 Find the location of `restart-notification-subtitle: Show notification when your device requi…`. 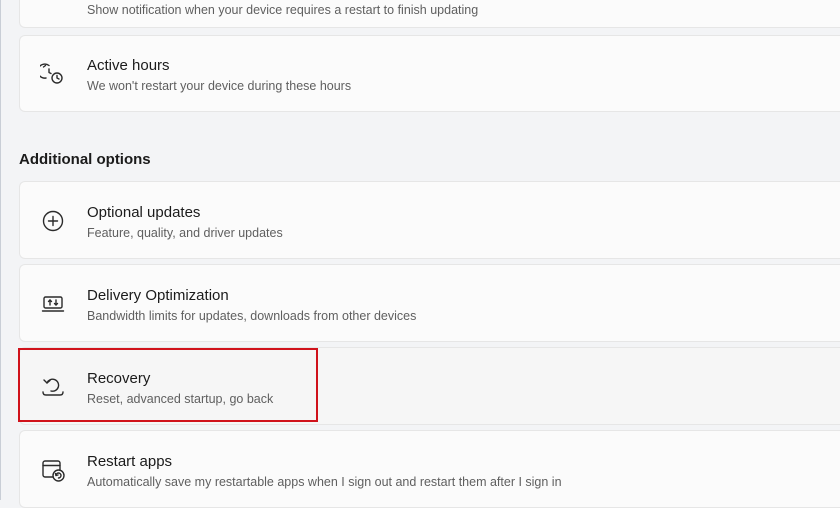

restart-notification-subtitle: Show notification when your device requi… is located at coordinates (283, 10).